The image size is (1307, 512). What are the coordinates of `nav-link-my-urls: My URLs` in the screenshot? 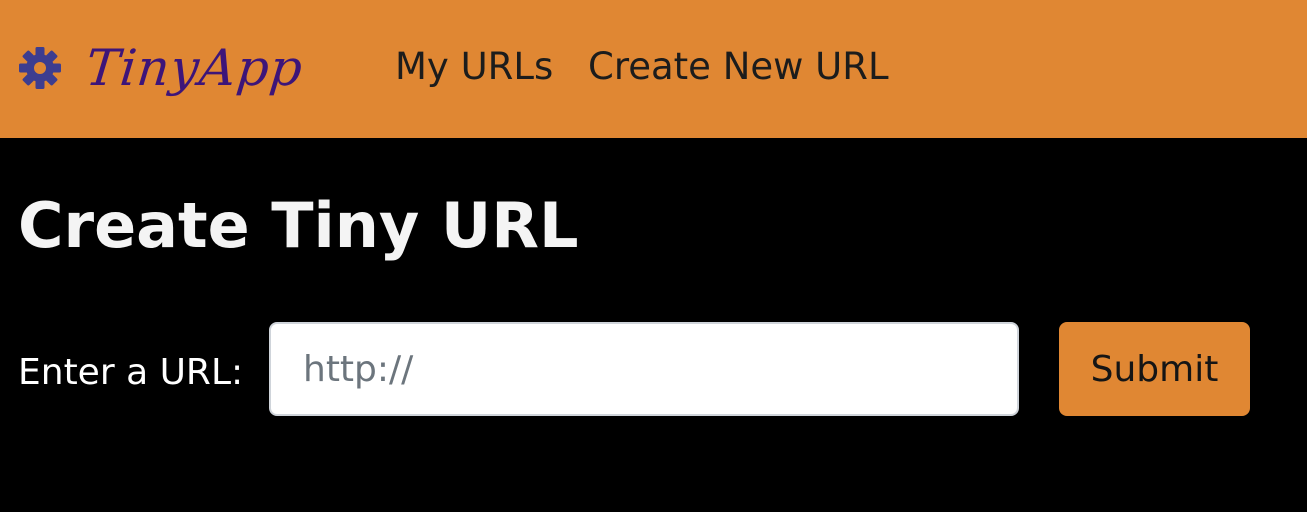 It's located at (474, 67).